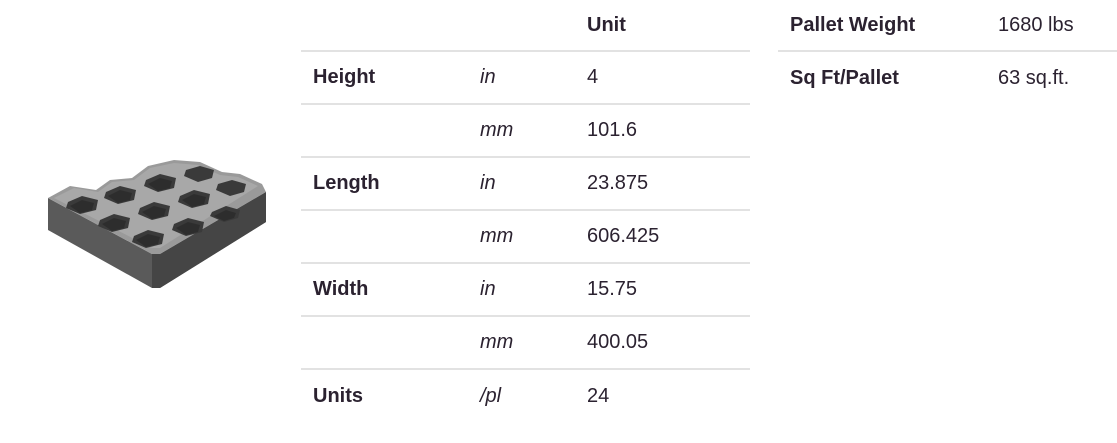 The image size is (1117, 443). I want to click on table-row: mm 101.6, so click(525, 131).